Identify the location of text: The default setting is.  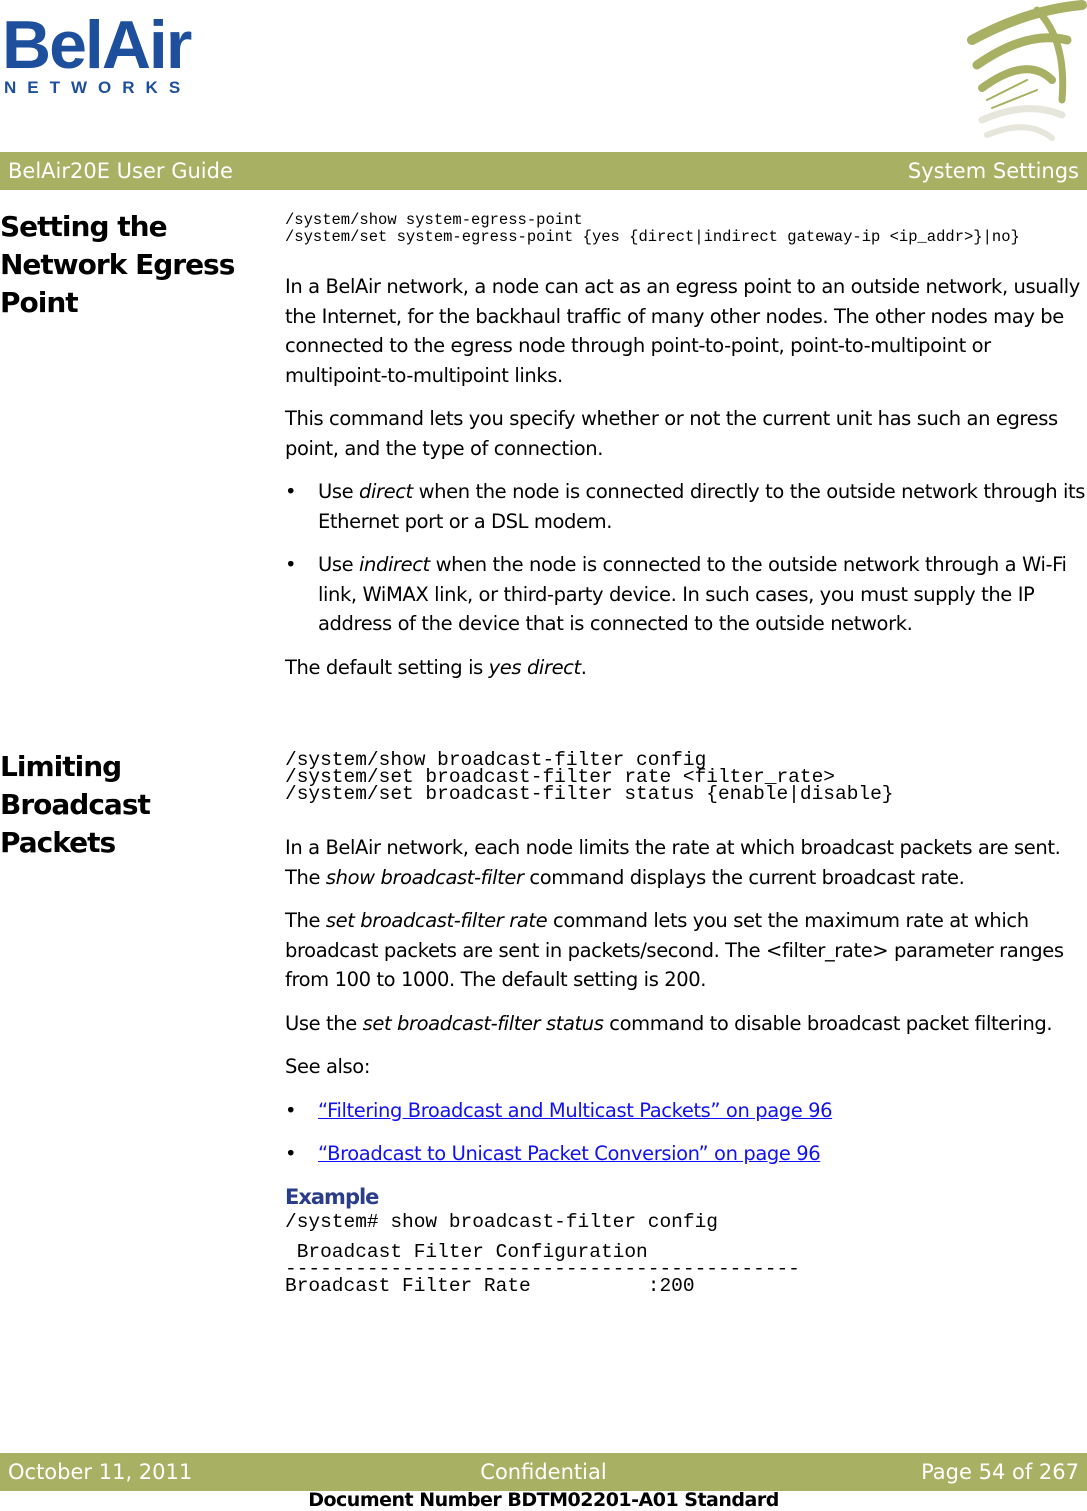
(387, 667).